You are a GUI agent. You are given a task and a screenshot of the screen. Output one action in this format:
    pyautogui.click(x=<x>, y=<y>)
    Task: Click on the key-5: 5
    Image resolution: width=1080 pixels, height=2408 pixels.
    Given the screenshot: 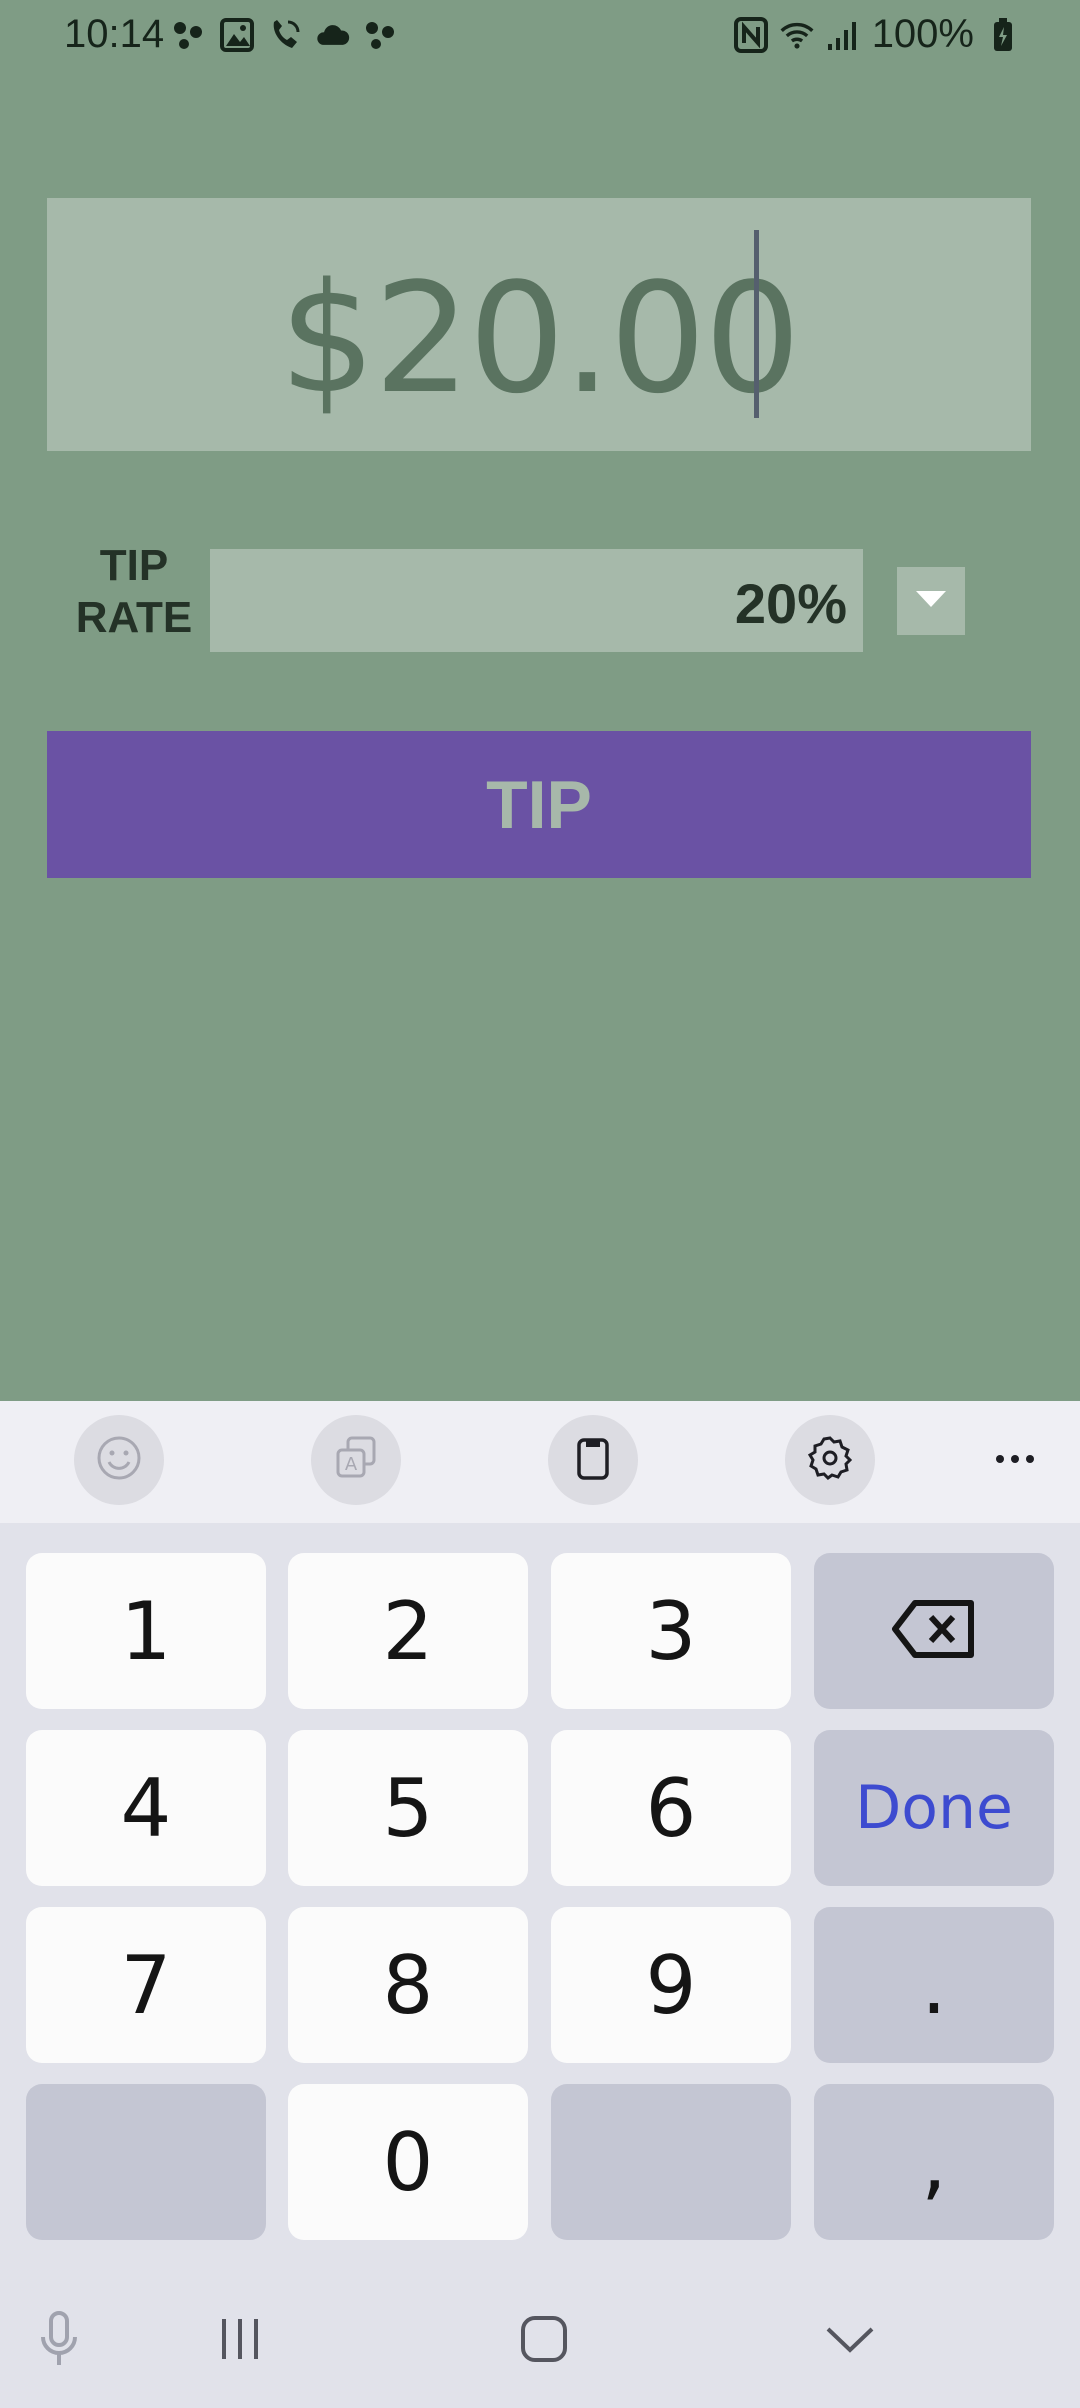 What is the action you would take?
    pyautogui.click(x=408, y=1808)
    